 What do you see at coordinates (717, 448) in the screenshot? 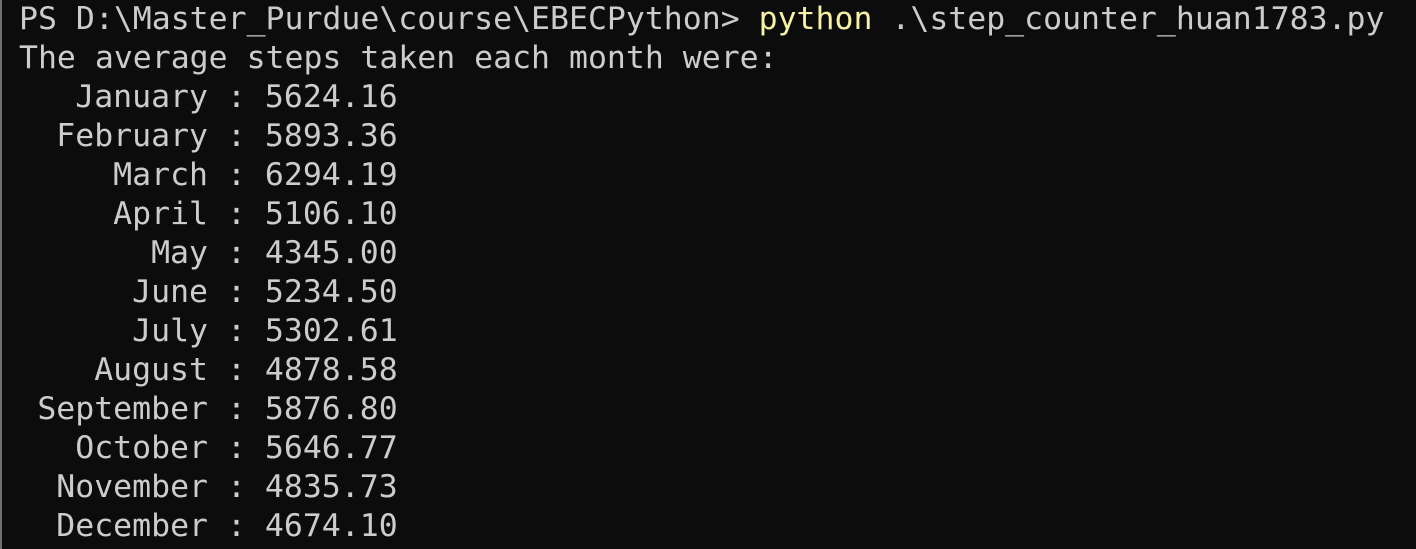
I see `output-row: October : 5646.77` at bounding box center [717, 448].